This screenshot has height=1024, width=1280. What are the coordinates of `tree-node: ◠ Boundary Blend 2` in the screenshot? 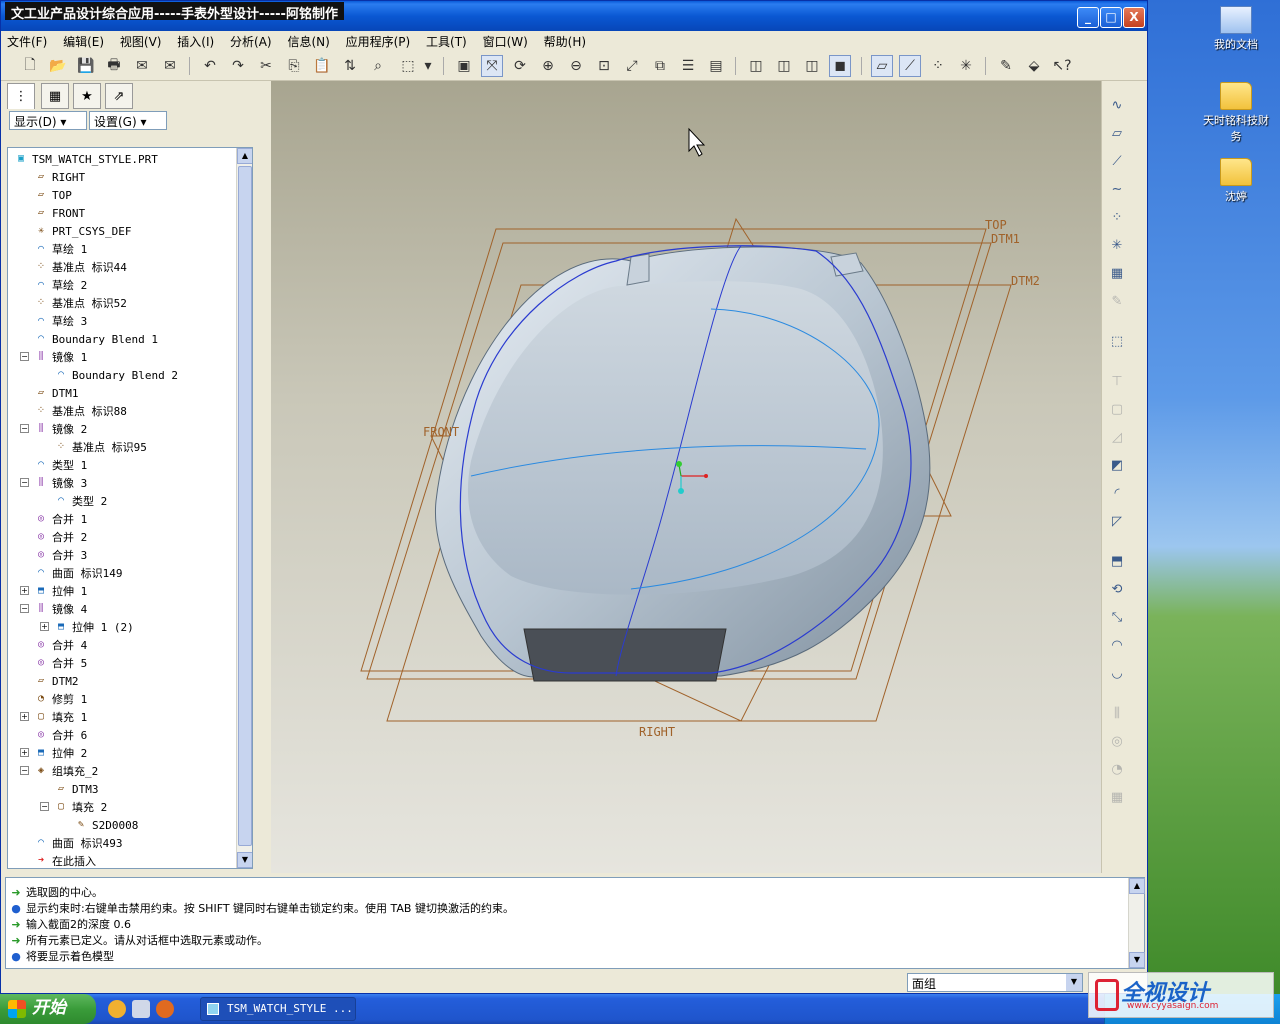 It's located at (116, 375).